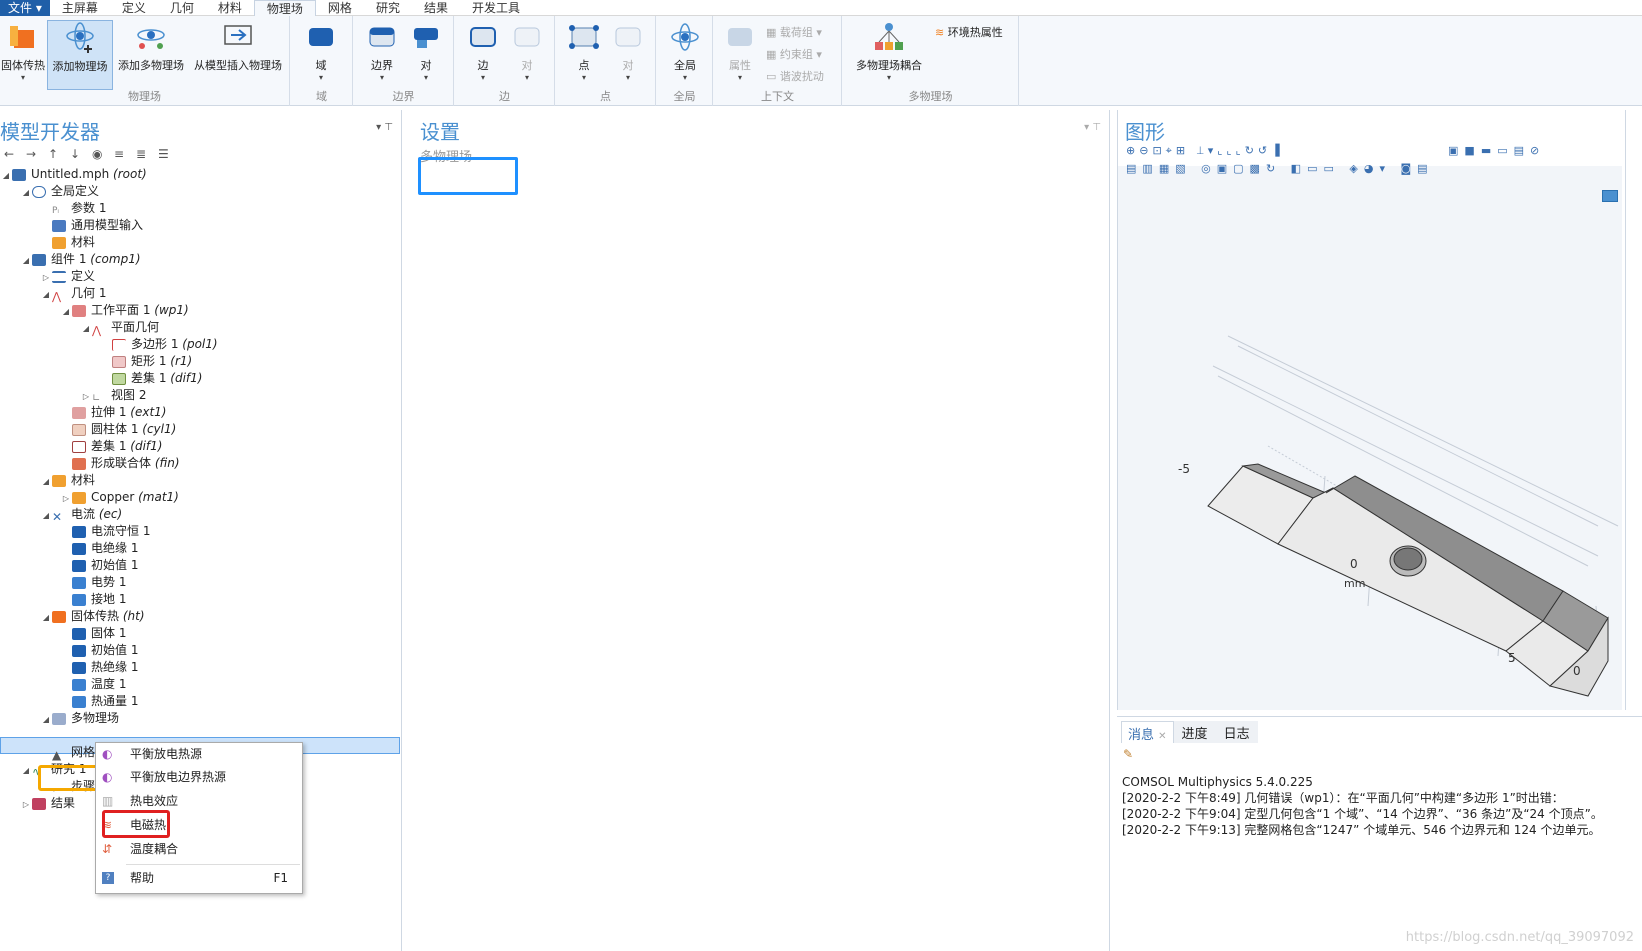 This screenshot has width=1642, height=951. What do you see at coordinates (1425, 168) in the screenshot?
I see `print-icon: ▤` at bounding box center [1425, 168].